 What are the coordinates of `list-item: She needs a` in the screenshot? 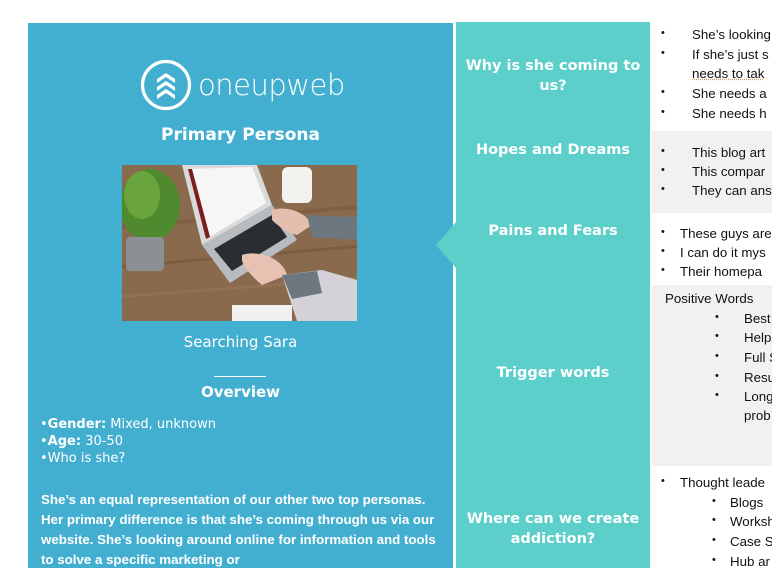 It's located at (729, 93).